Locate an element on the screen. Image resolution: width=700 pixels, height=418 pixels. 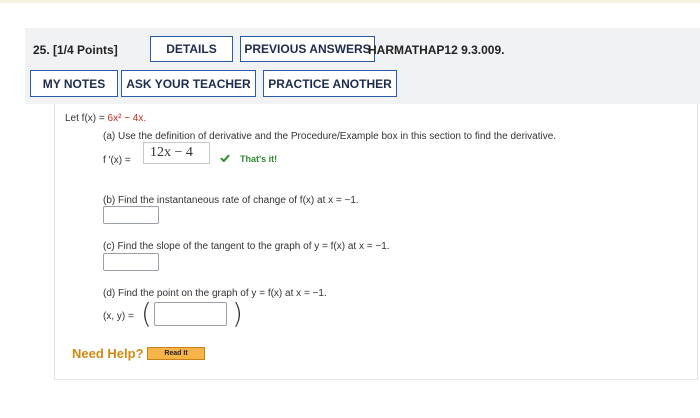
details-button: DETAILS is located at coordinates (191, 49).